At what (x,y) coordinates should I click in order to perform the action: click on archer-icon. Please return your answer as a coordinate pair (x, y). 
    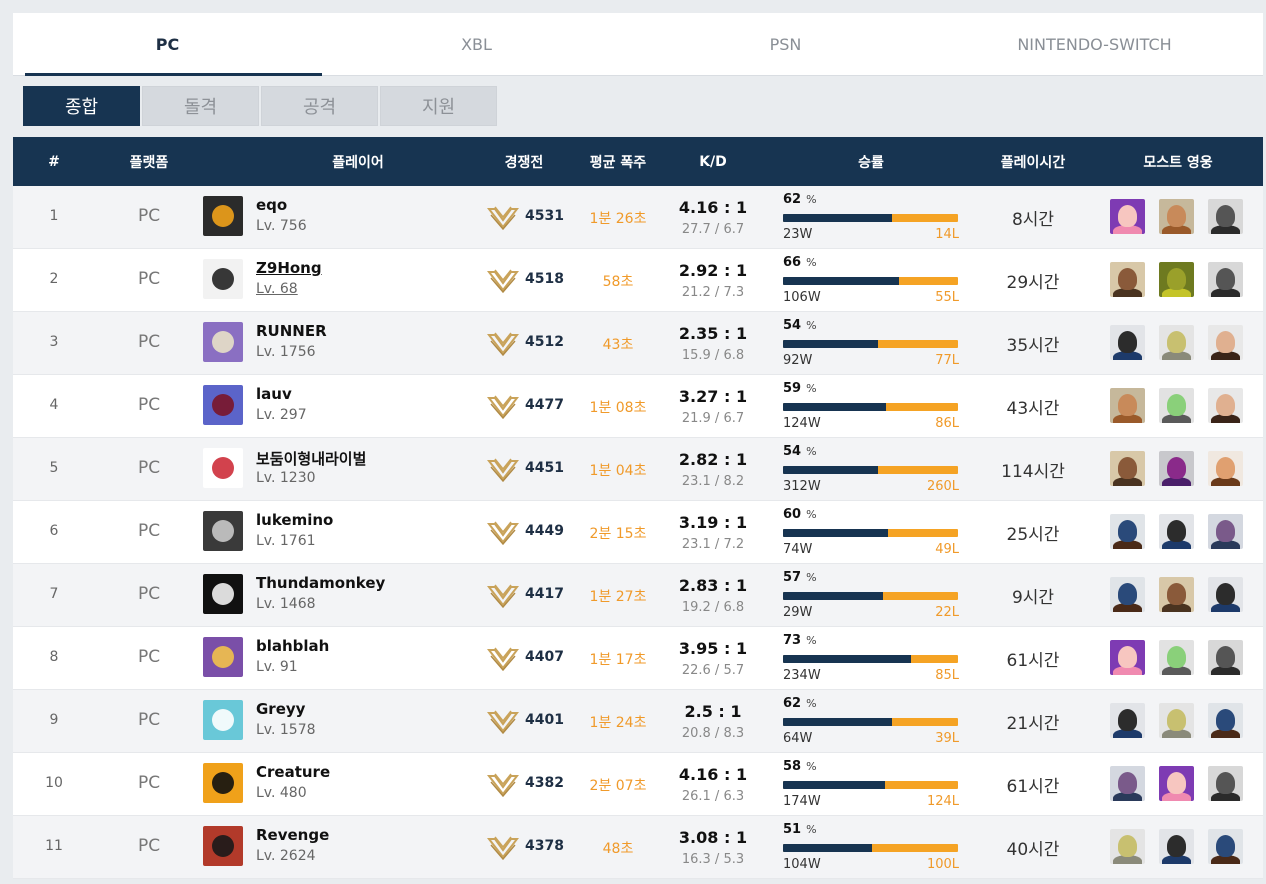
    Looking at the image, I should click on (223, 279).